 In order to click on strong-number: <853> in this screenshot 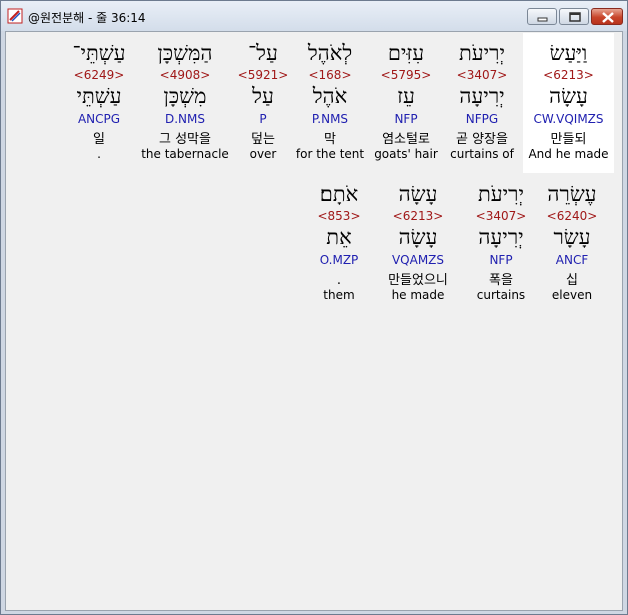, I will do `click(339, 216)`.